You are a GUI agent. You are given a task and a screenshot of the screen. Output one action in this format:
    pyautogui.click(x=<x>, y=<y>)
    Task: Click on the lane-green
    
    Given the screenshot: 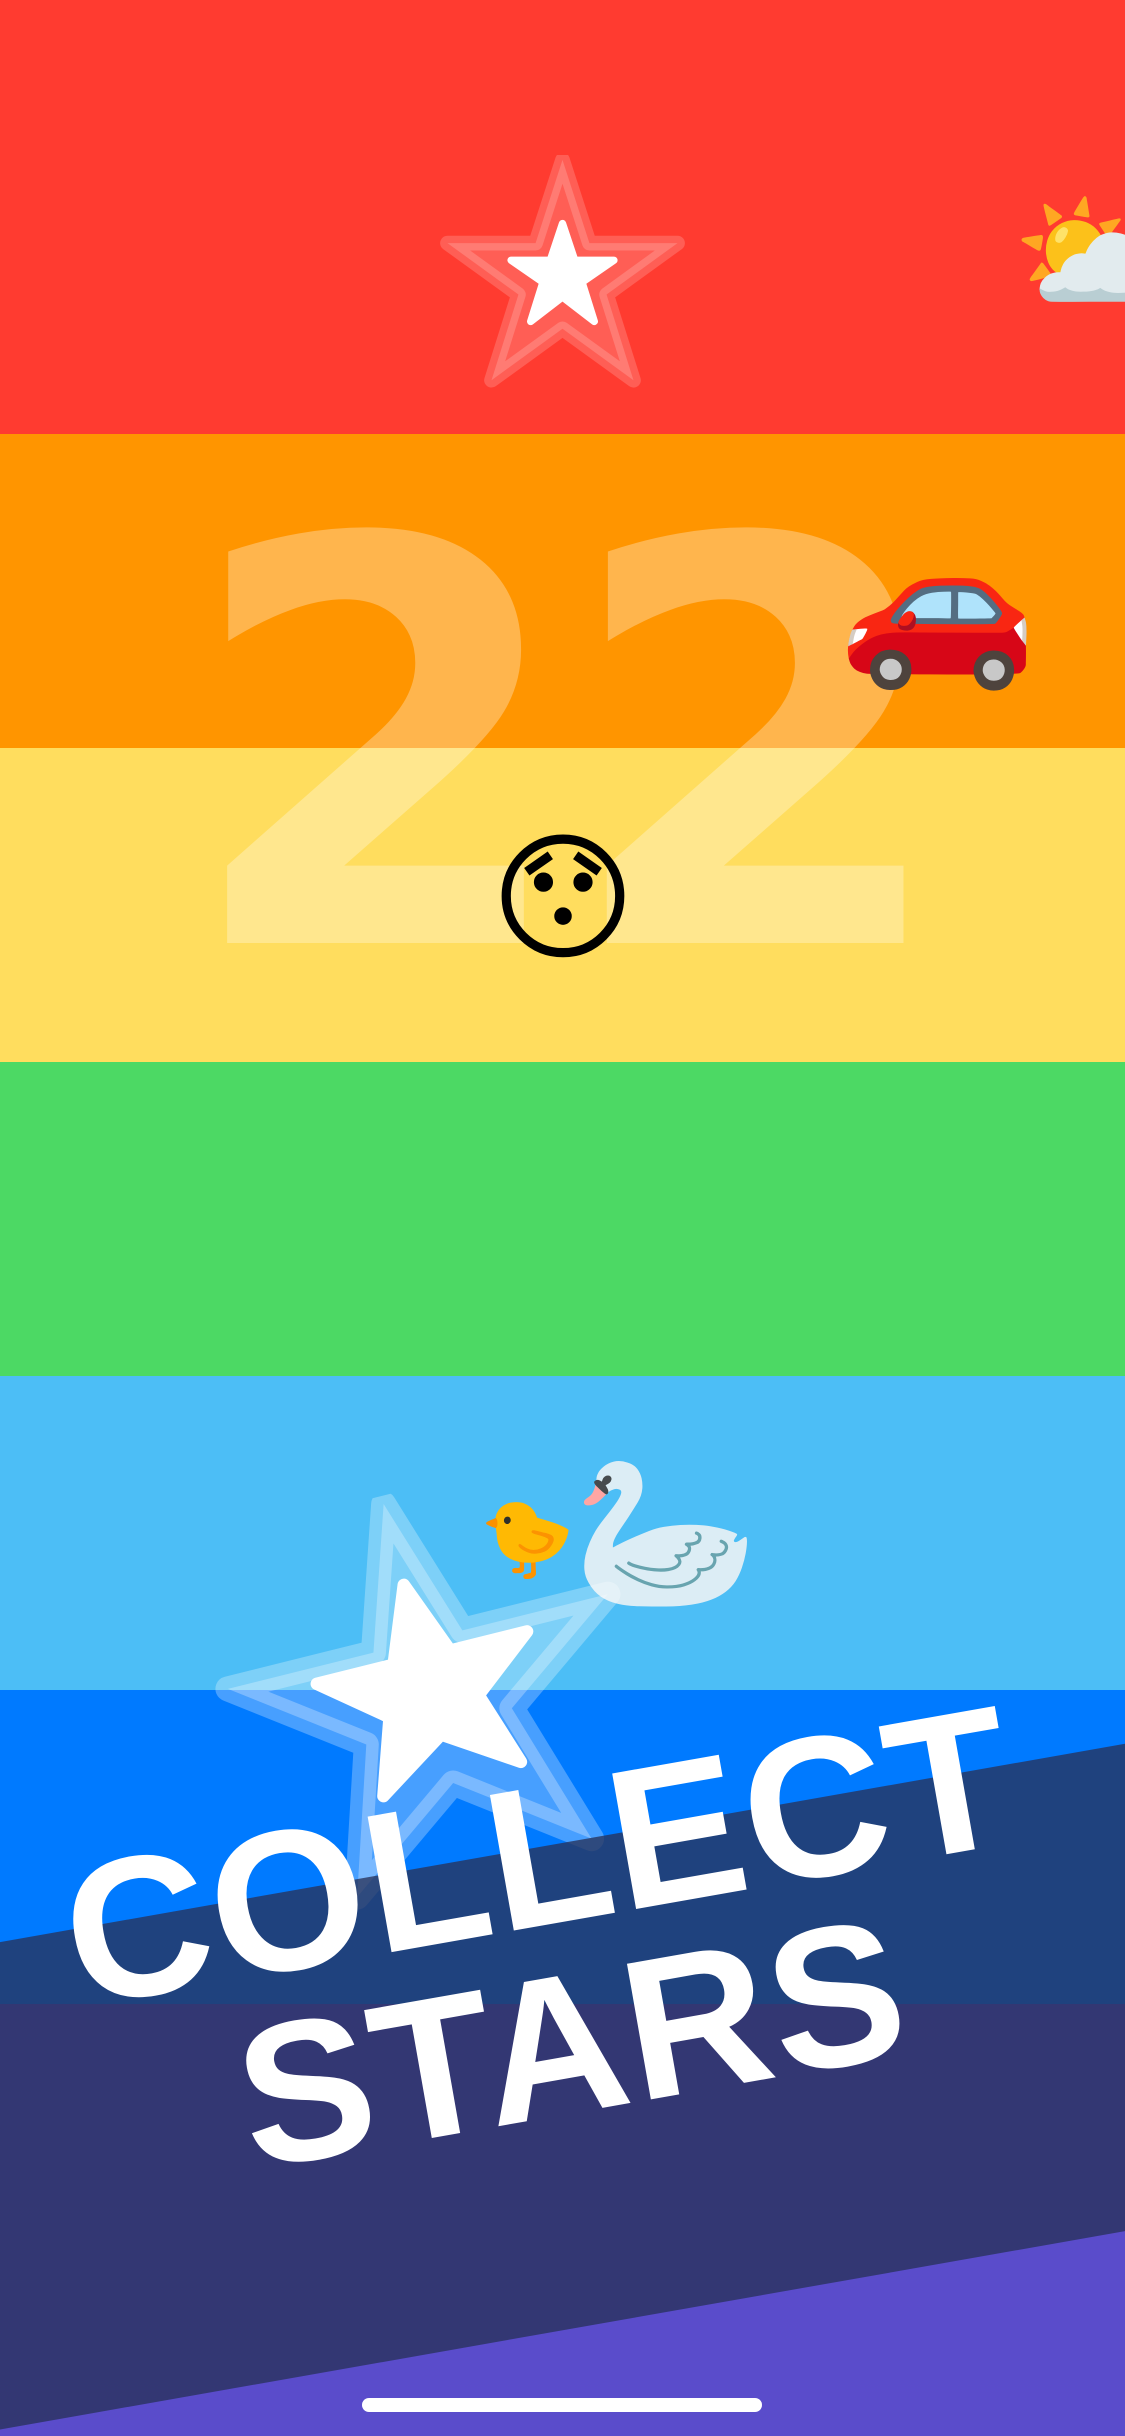 What is the action you would take?
    pyautogui.click(x=562, y=1219)
    